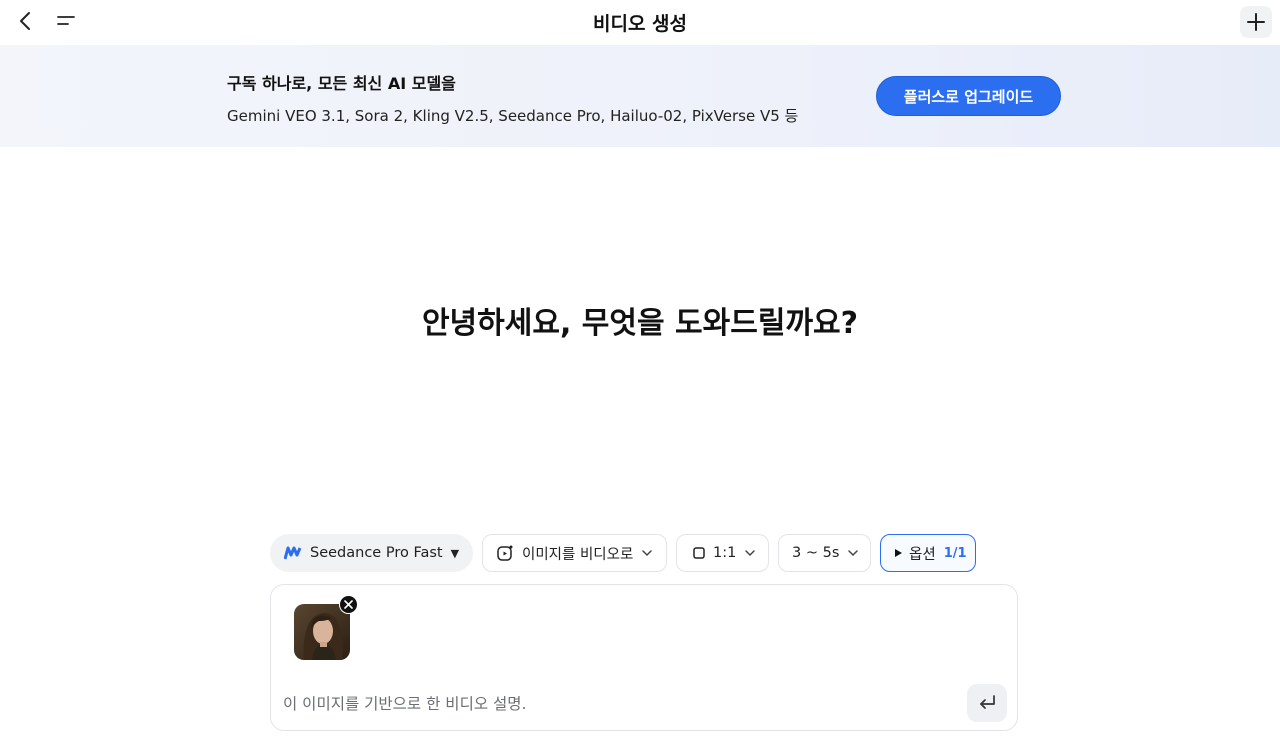  I want to click on upgrade-button: 플러스로 업그레이드, so click(968, 96).